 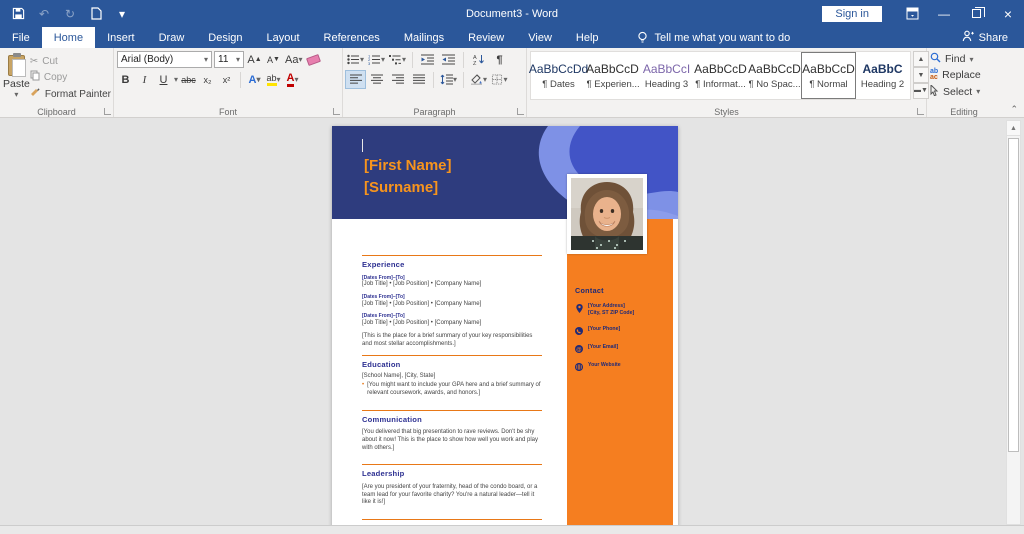 I want to click on tab-layout: Layout, so click(x=283, y=37).